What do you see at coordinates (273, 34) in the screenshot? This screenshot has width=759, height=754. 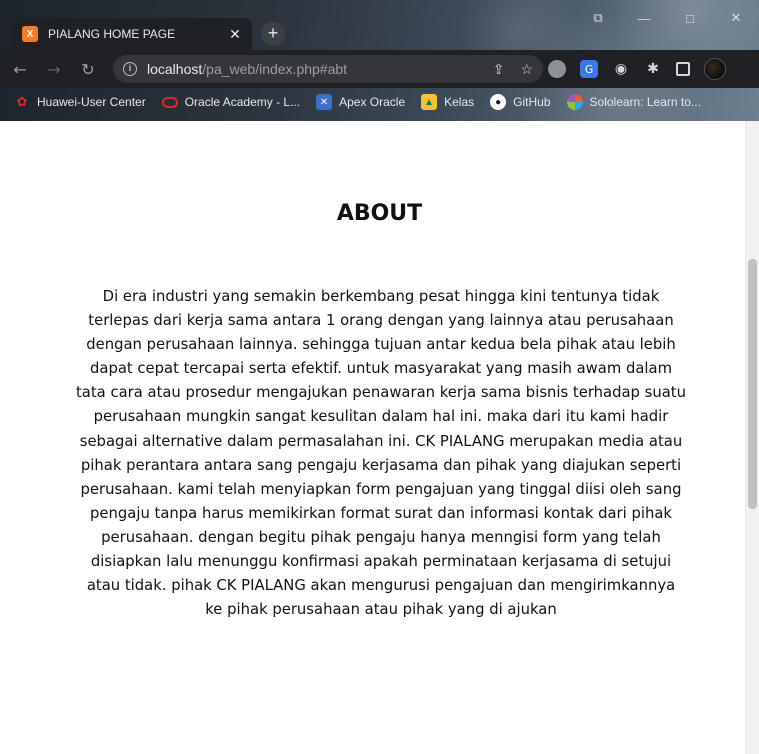 I see `new-tab-button: +` at bounding box center [273, 34].